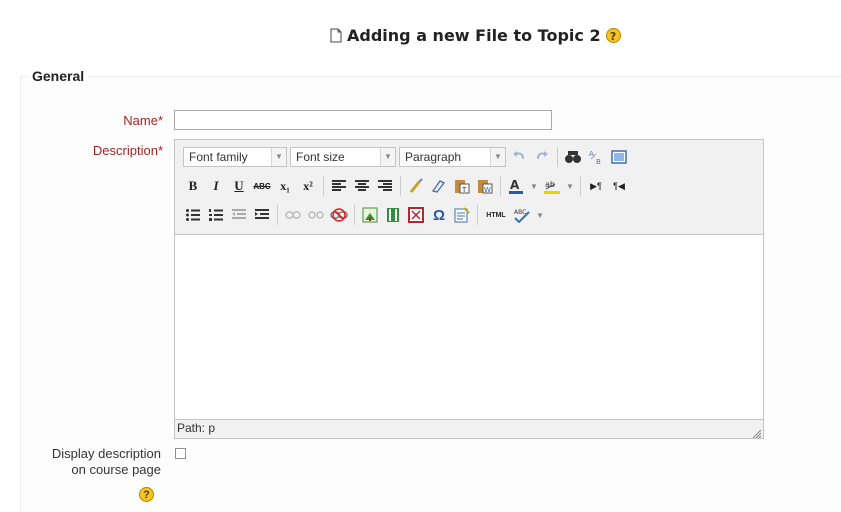 This screenshot has height=512, width=841. I want to click on page-title: Adding a new File to Topic 2 ?, so click(475, 35).